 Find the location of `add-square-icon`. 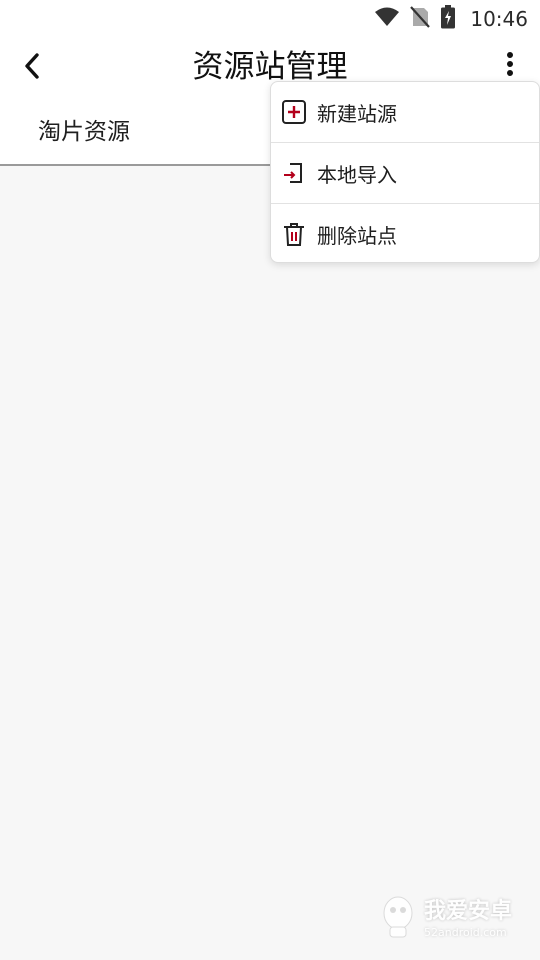

add-square-icon is located at coordinates (294, 112).